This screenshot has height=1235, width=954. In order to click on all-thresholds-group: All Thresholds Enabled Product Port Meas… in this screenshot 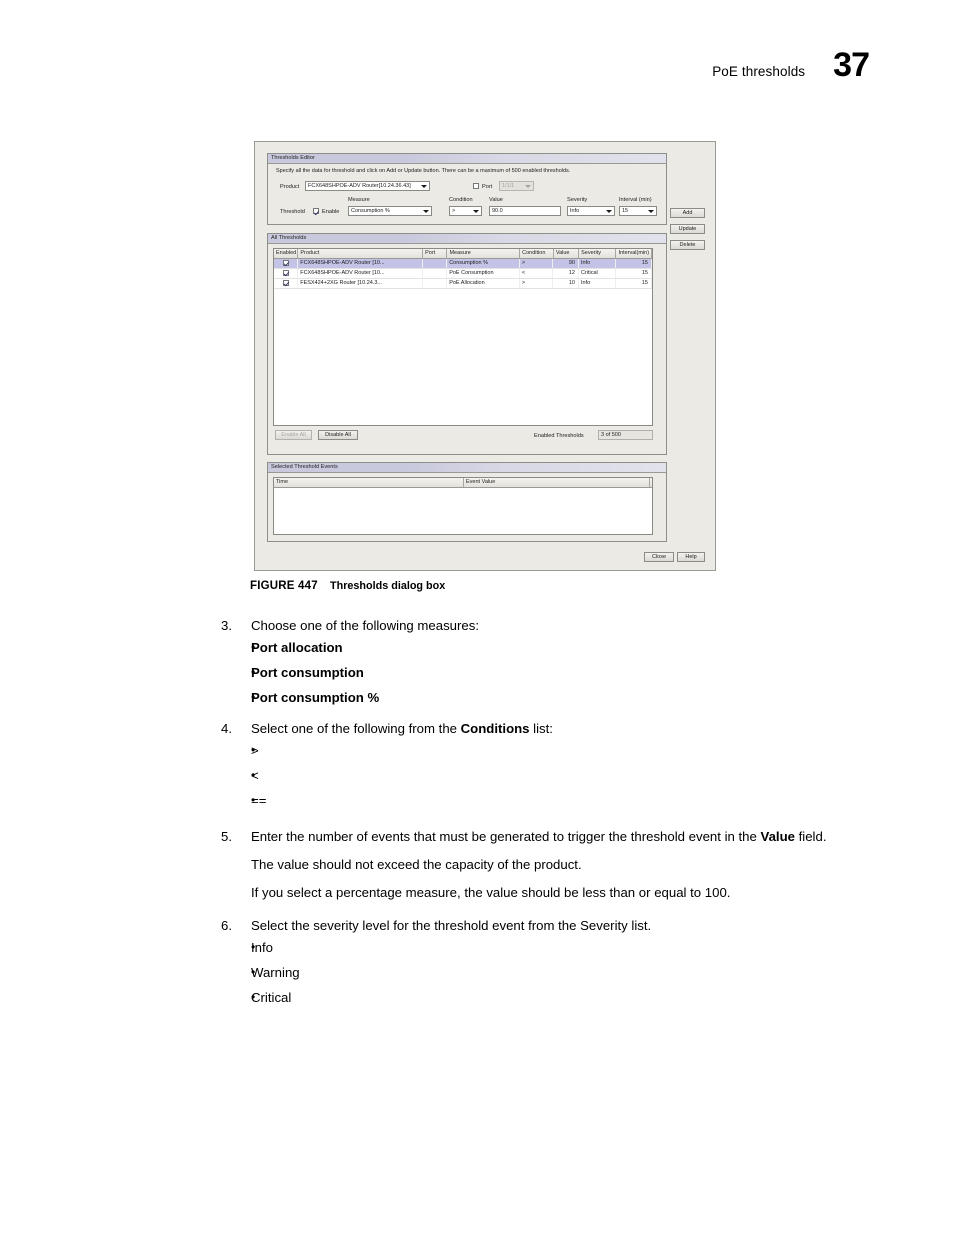, I will do `click(467, 344)`.